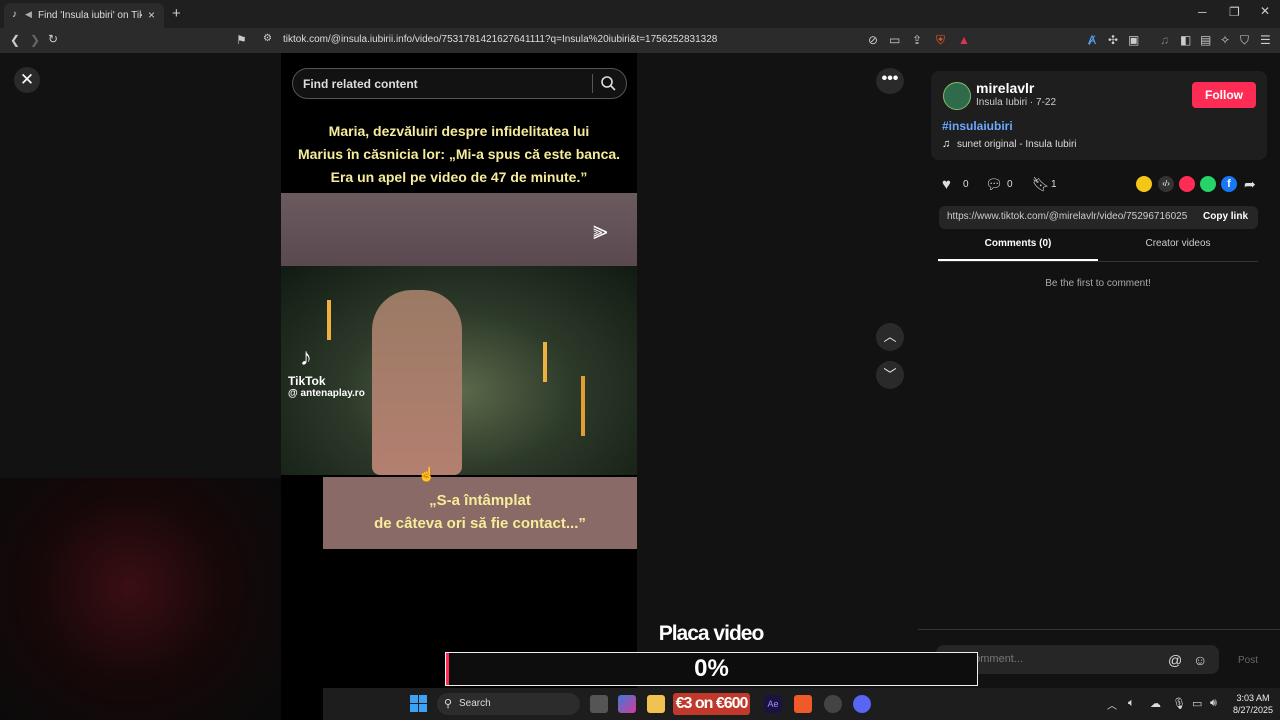 Image resolution: width=1280 pixels, height=720 pixels. I want to click on taskbar-promo: €3 on €600, so click(711, 704).